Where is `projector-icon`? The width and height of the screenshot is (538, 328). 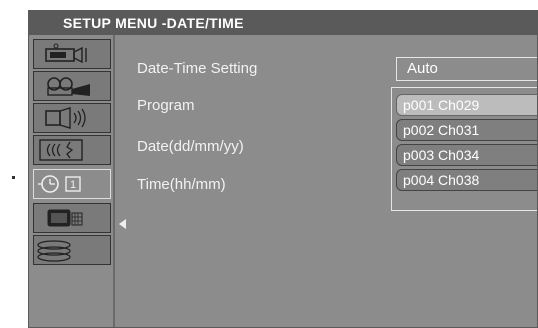
projector-icon is located at coordinates (68, 86).